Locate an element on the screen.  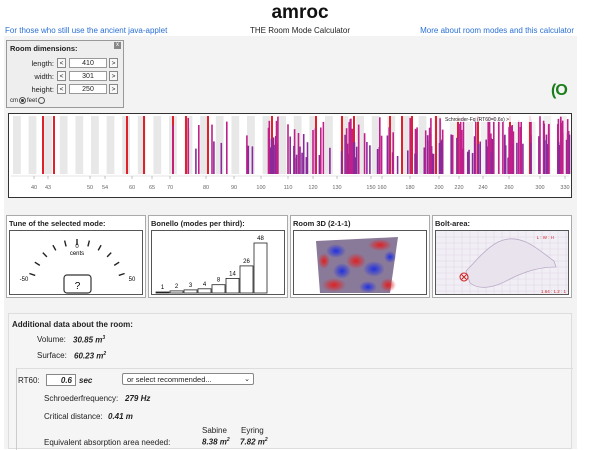
width-label: width: is located at coordinates (44, 76).